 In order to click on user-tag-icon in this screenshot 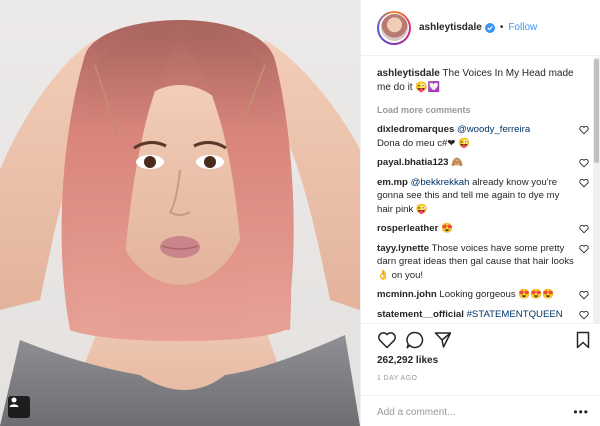, I will do `click(19, 407)`.